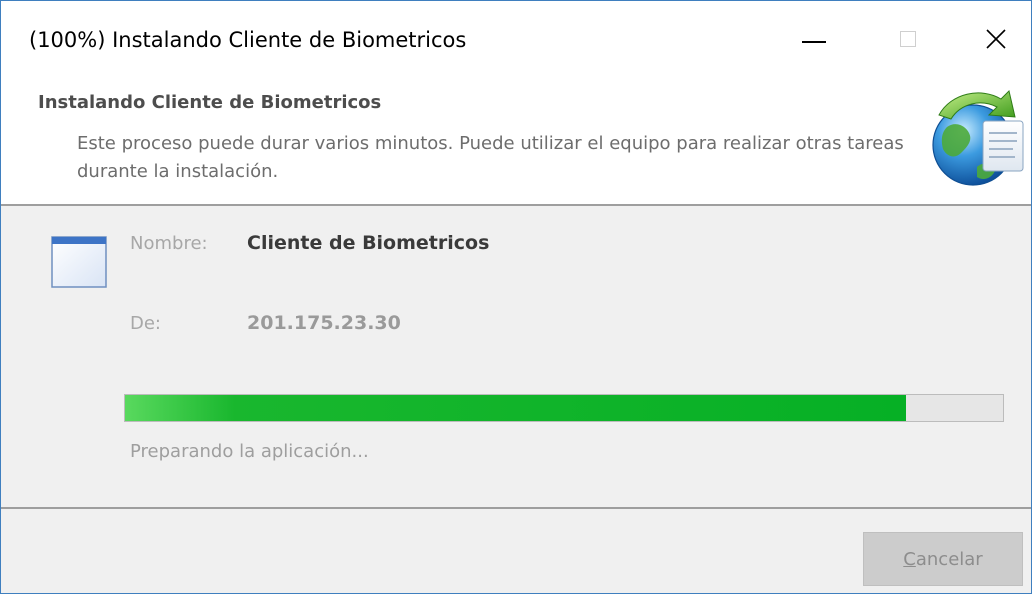 This screenshot has height=594, width=1032. Describe the element at coordinates (814, 42) in the screenshot. I see `minimize-icon` at that location.